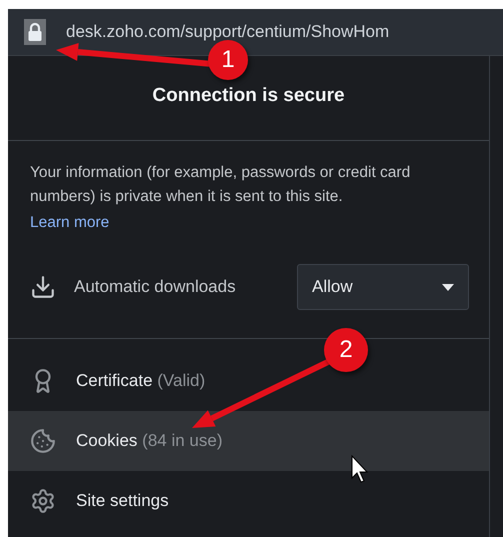 The image size is (503, 537). Describe the element at coordinates (221, 185) in the screenshot. I see `privacy-info: Your information (for example, passwords or credit card numbers) is private when it is sent to this site.` at that location.